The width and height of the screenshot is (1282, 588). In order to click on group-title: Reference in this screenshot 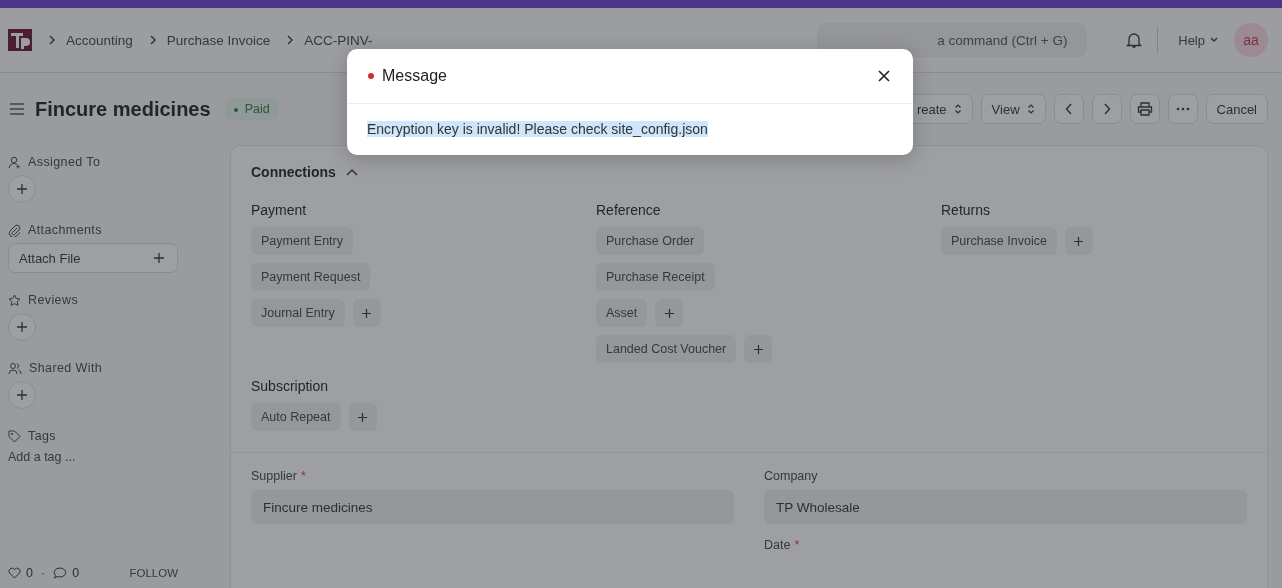, I will do `click(629, 210)`.